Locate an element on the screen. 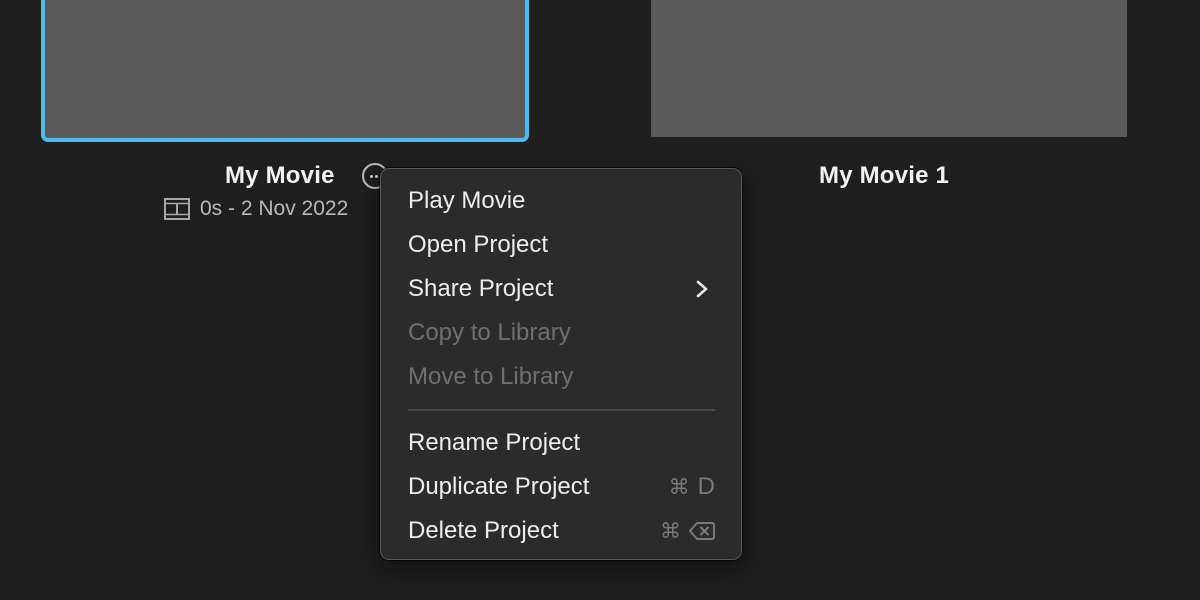 The height and width of the screenshot is (600, 1200). separator-line is located at coordinates (561, 410).